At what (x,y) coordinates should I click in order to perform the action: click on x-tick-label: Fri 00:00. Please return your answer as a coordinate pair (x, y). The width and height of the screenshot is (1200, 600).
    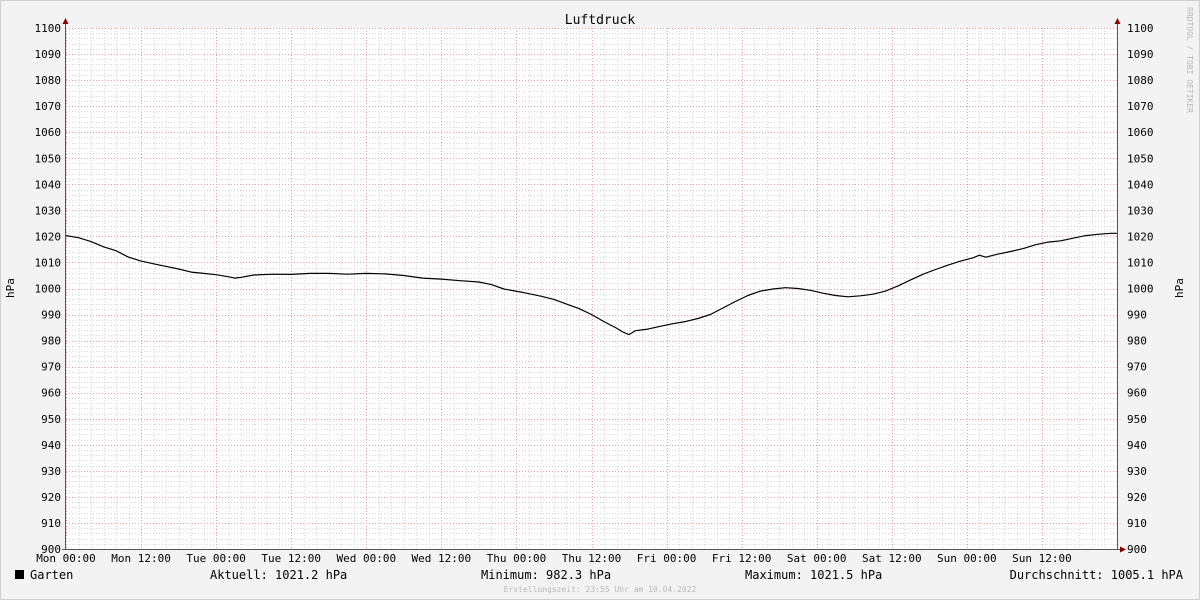
    Looking at the image, I should click on (667, 558).